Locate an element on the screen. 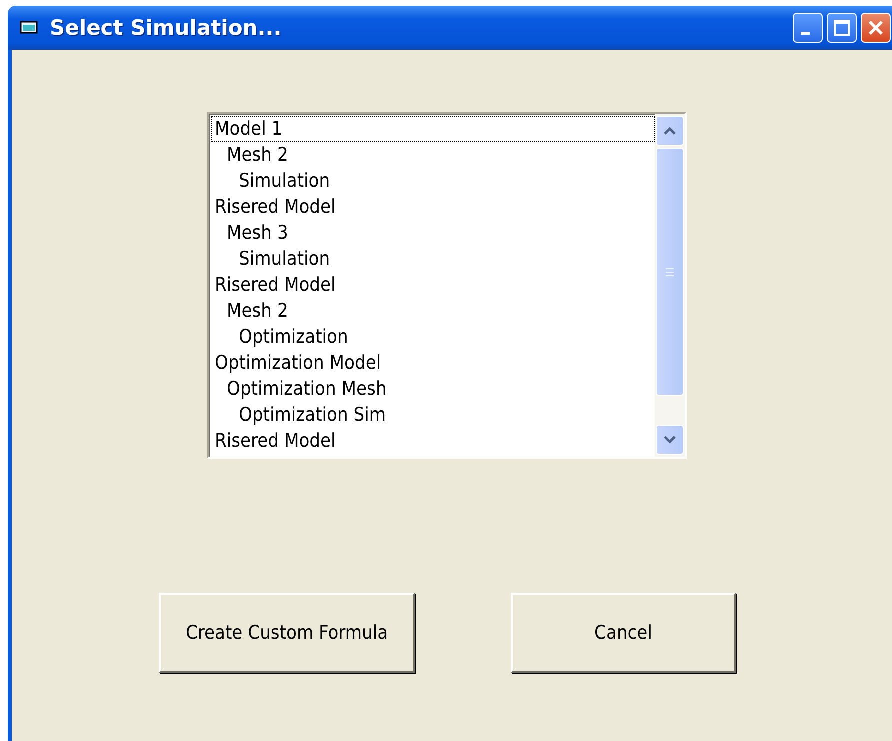  dialog-button: Create Custom Formula is located at coordinates (287, 633).